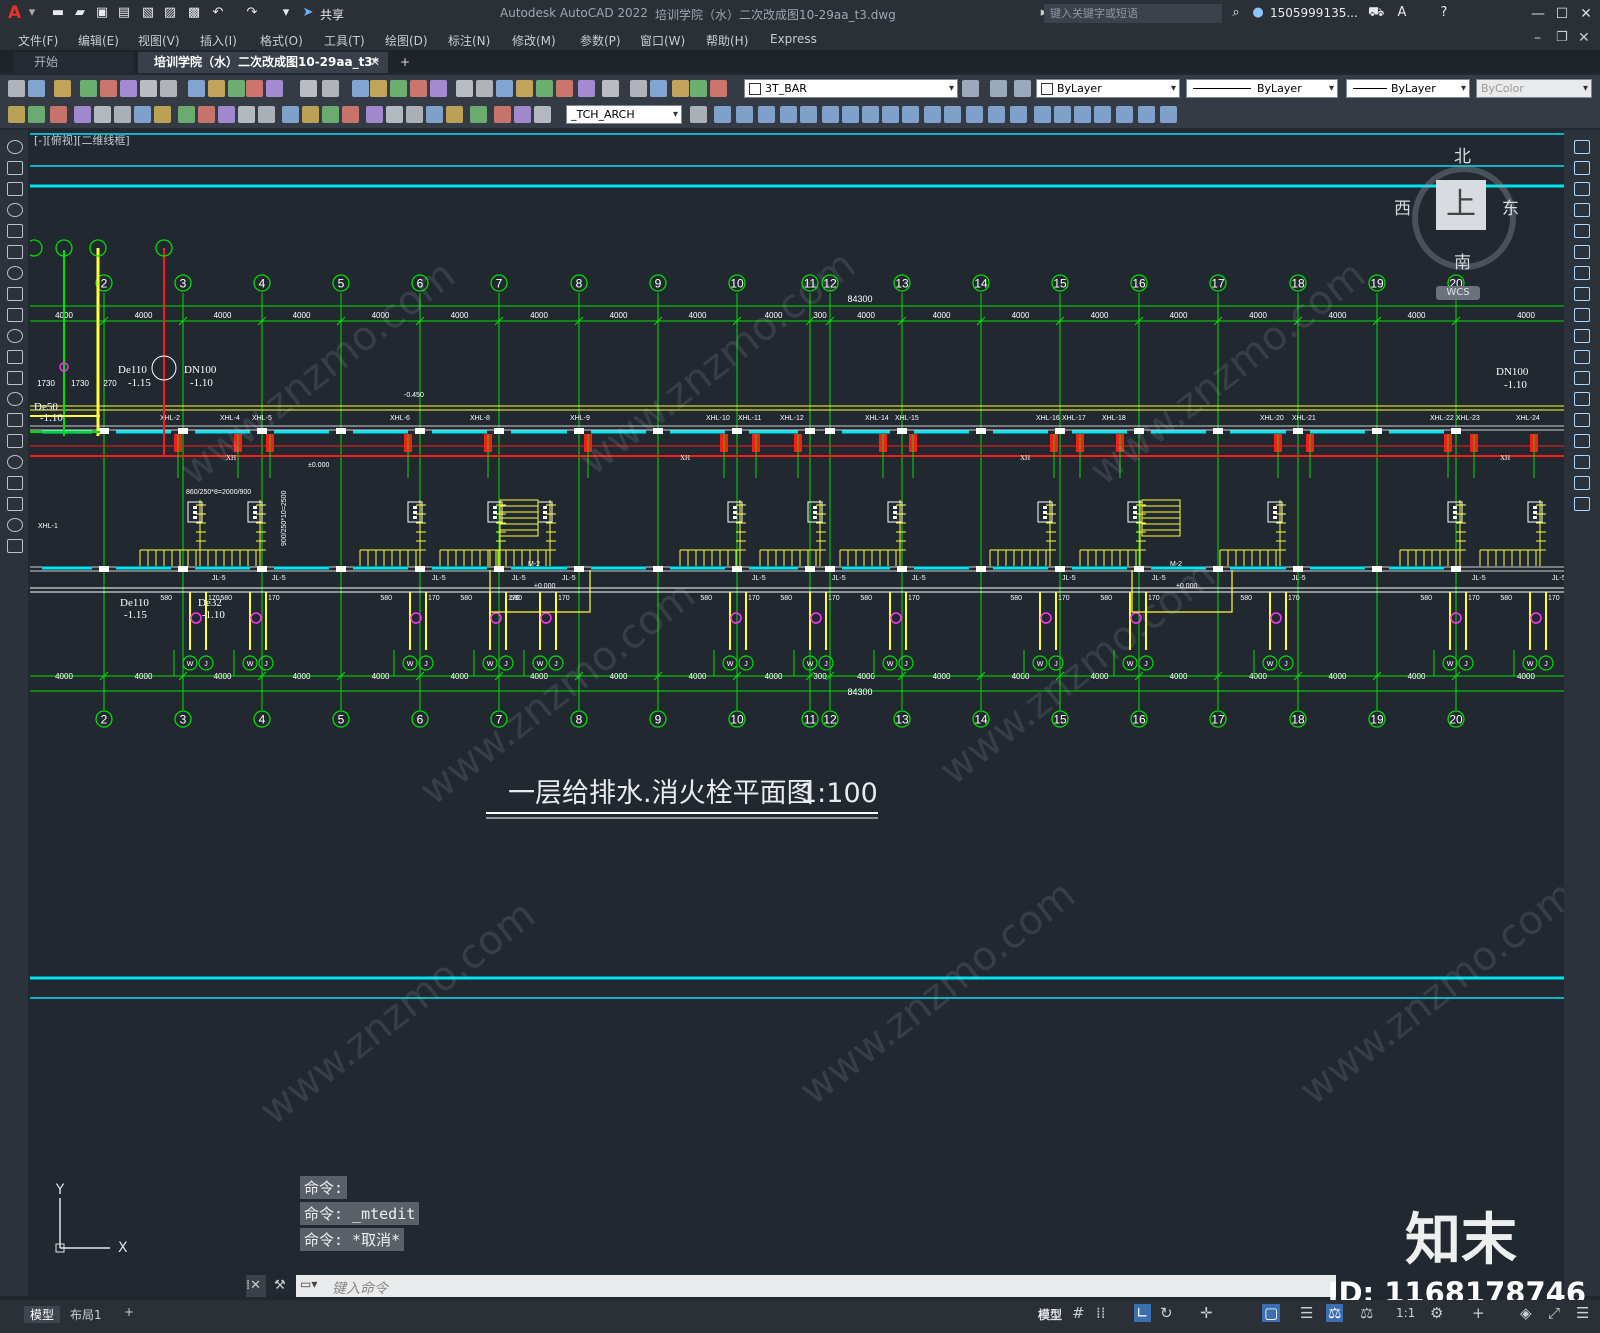 The width and height of the screenshot is (1600, 1333). I want to click on polar-icon: ↻, so click(1166, 1313).